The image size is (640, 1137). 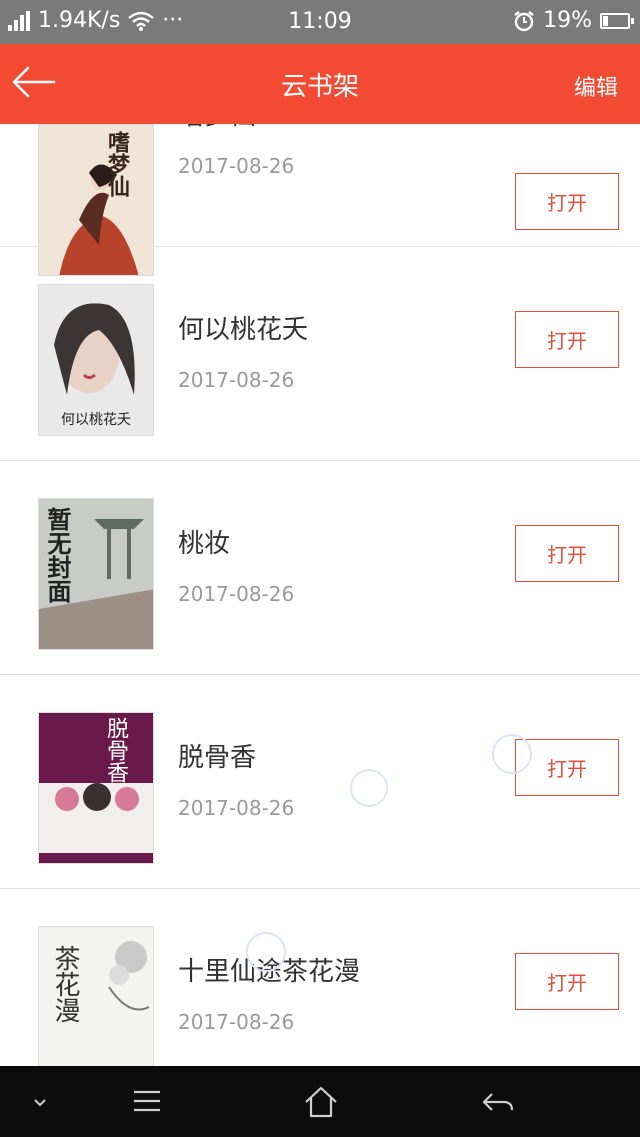 I want to click on system-nav-bar, so click(x=320, y=1101).